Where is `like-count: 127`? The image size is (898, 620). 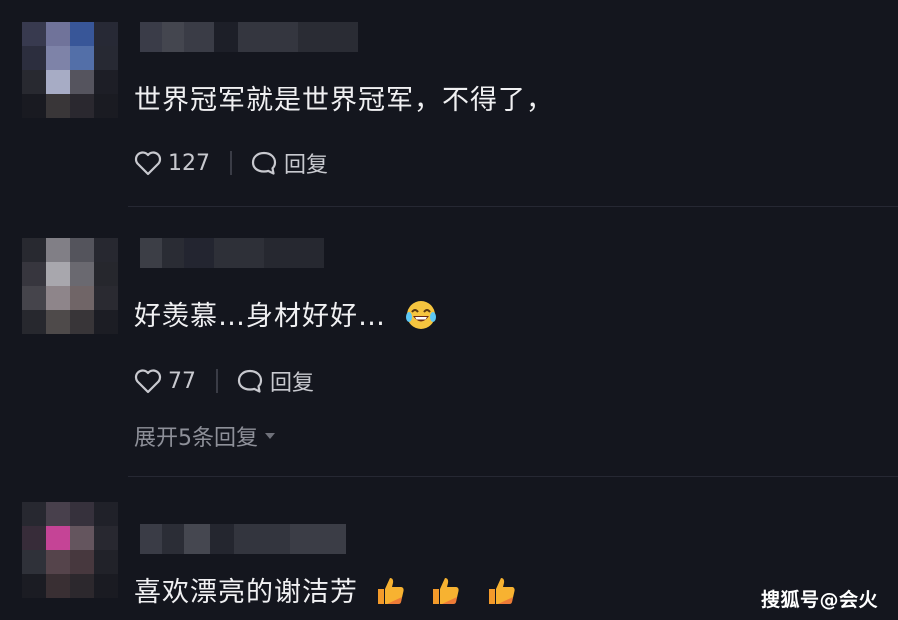 like-count: 127 is located at coordinates (189, 163).